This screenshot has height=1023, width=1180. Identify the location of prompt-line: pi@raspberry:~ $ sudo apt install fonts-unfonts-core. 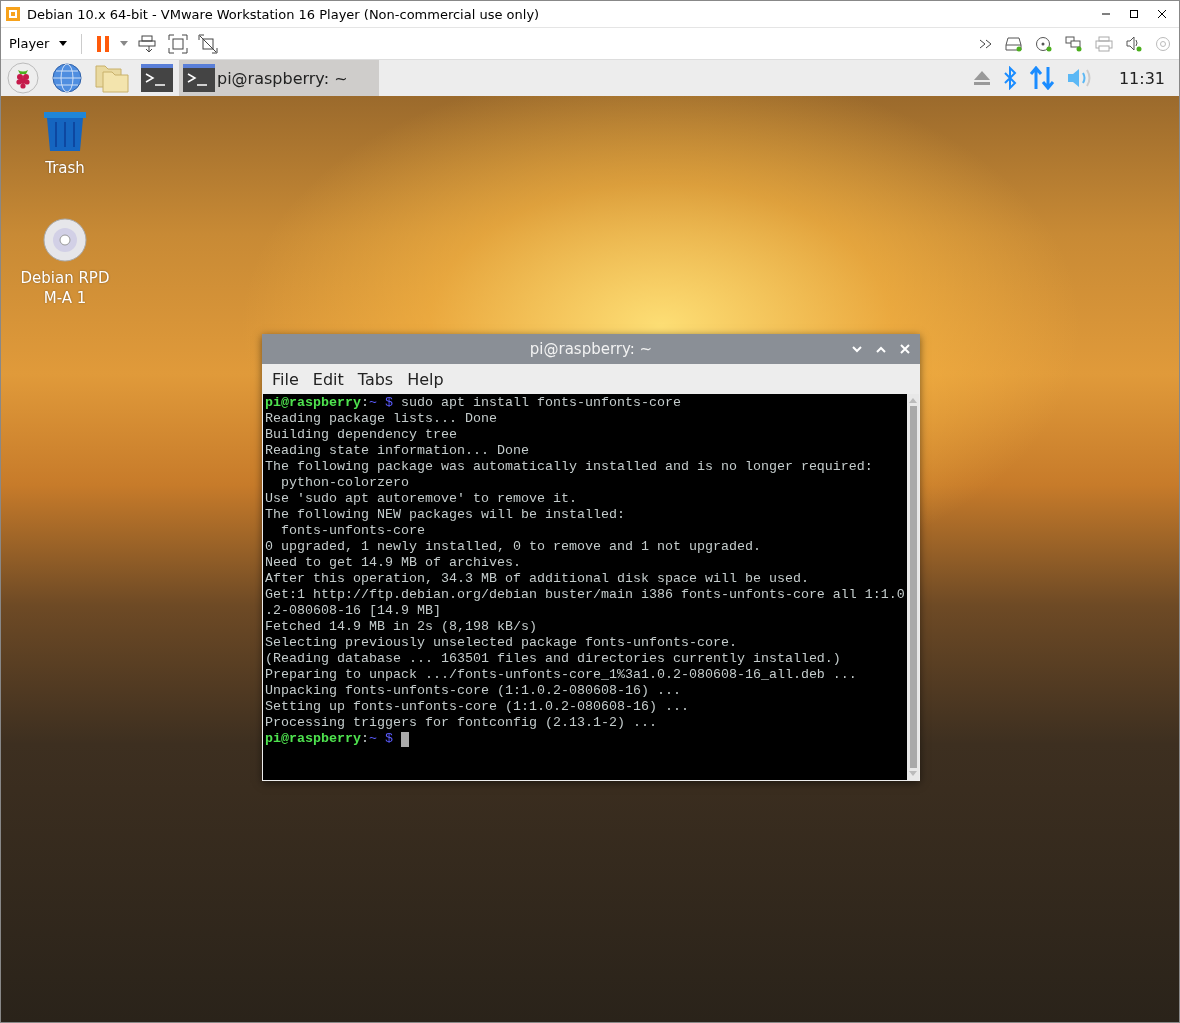
(473, 403).